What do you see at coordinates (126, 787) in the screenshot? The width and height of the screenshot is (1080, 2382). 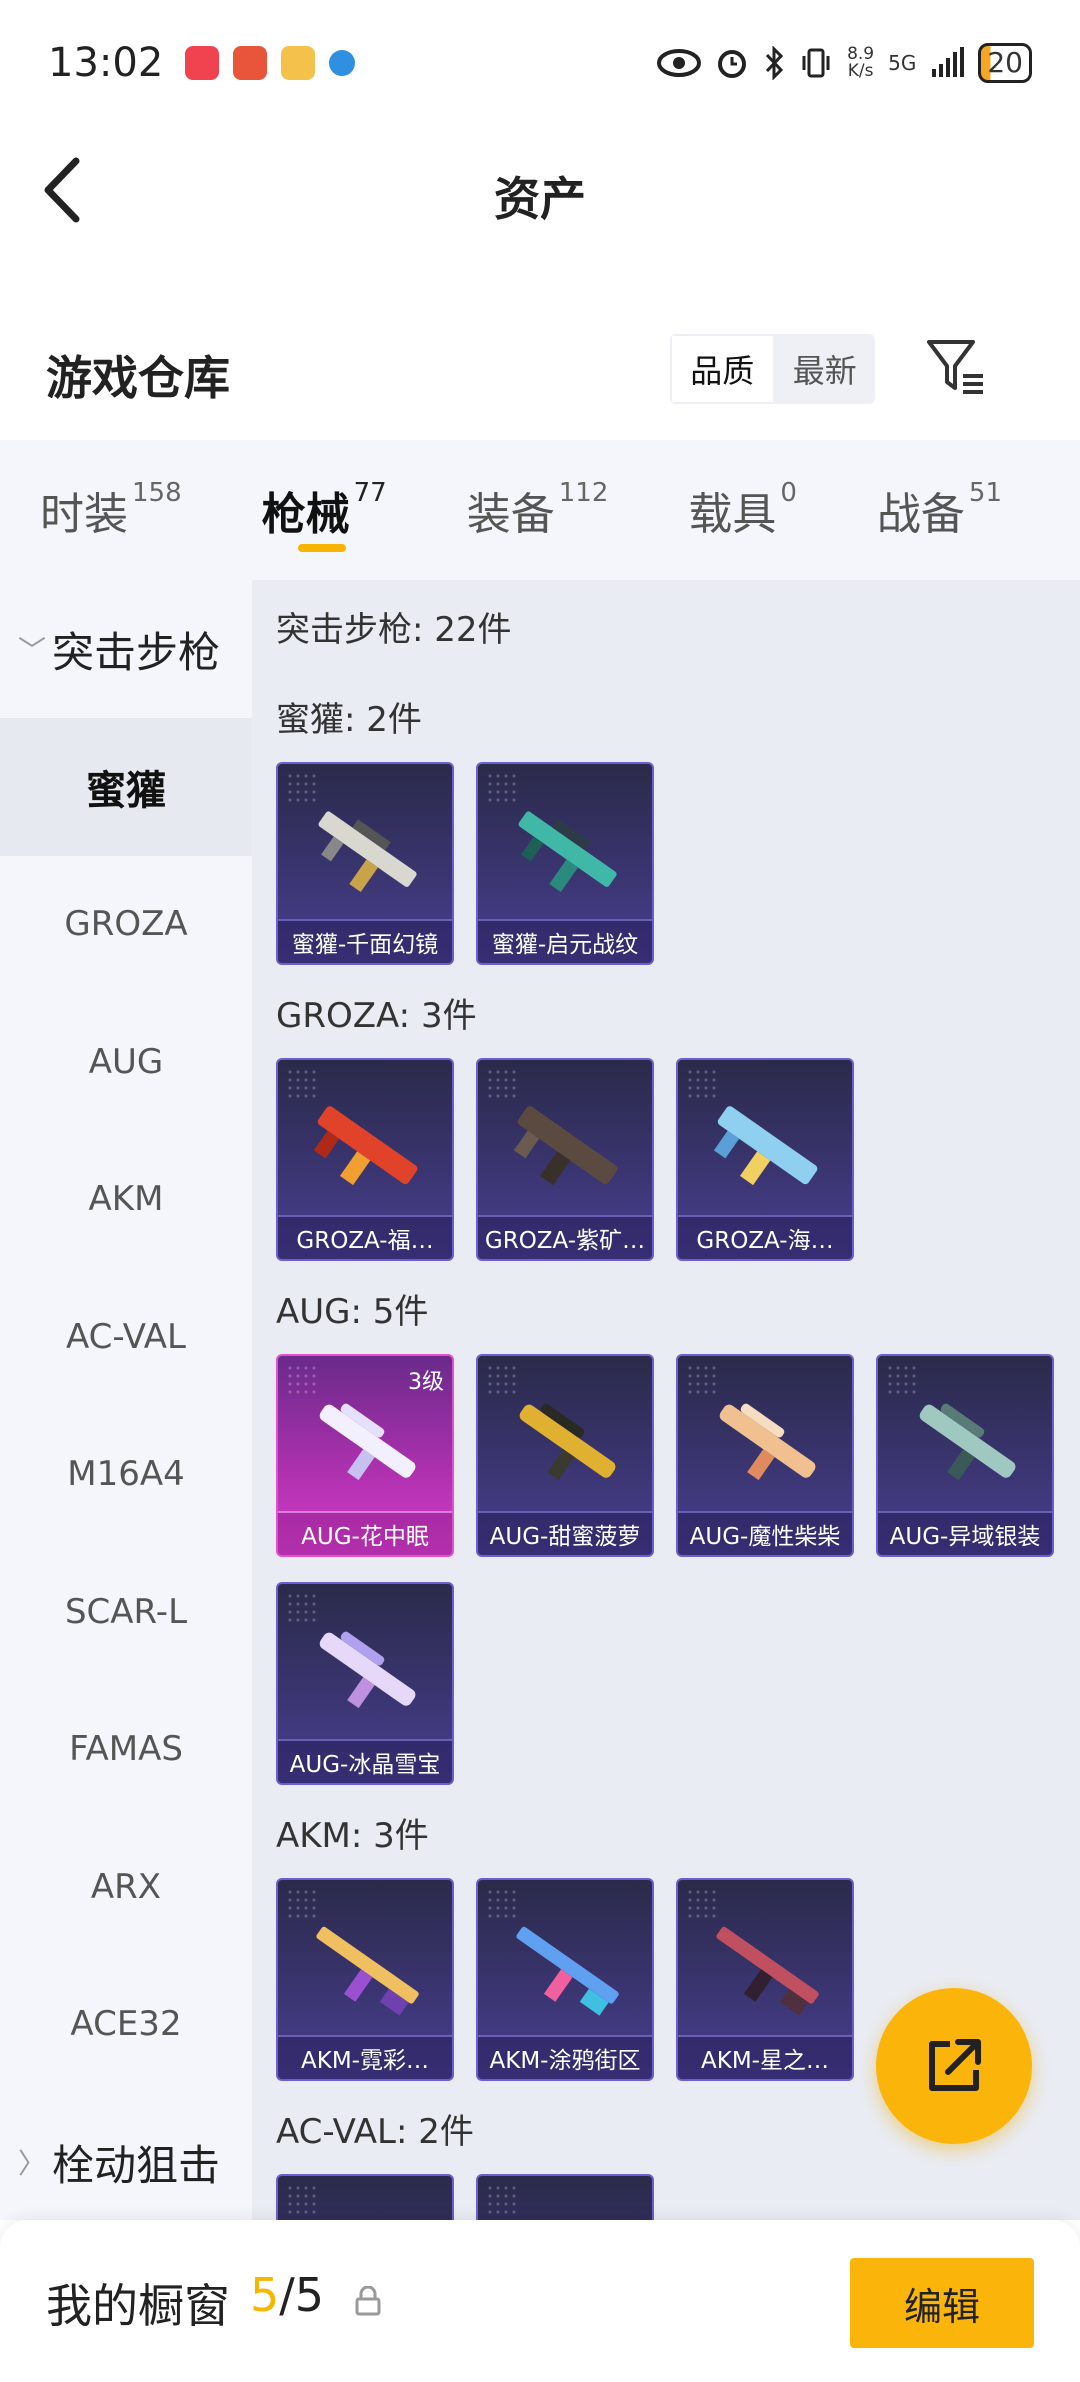 I see `sidebar-item-honey-badger: 蜜獾` at bounding box center [126, 787].